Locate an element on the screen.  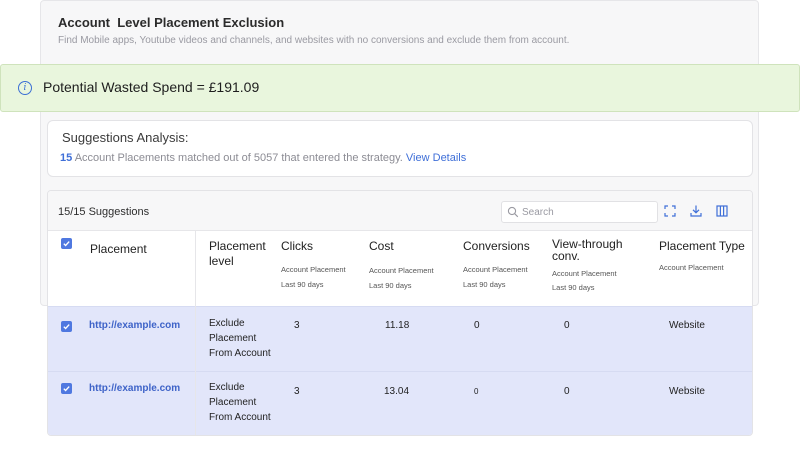
suggestions-analysis-heading: Suggestions Analysis: is located at coordinates (125, 137).